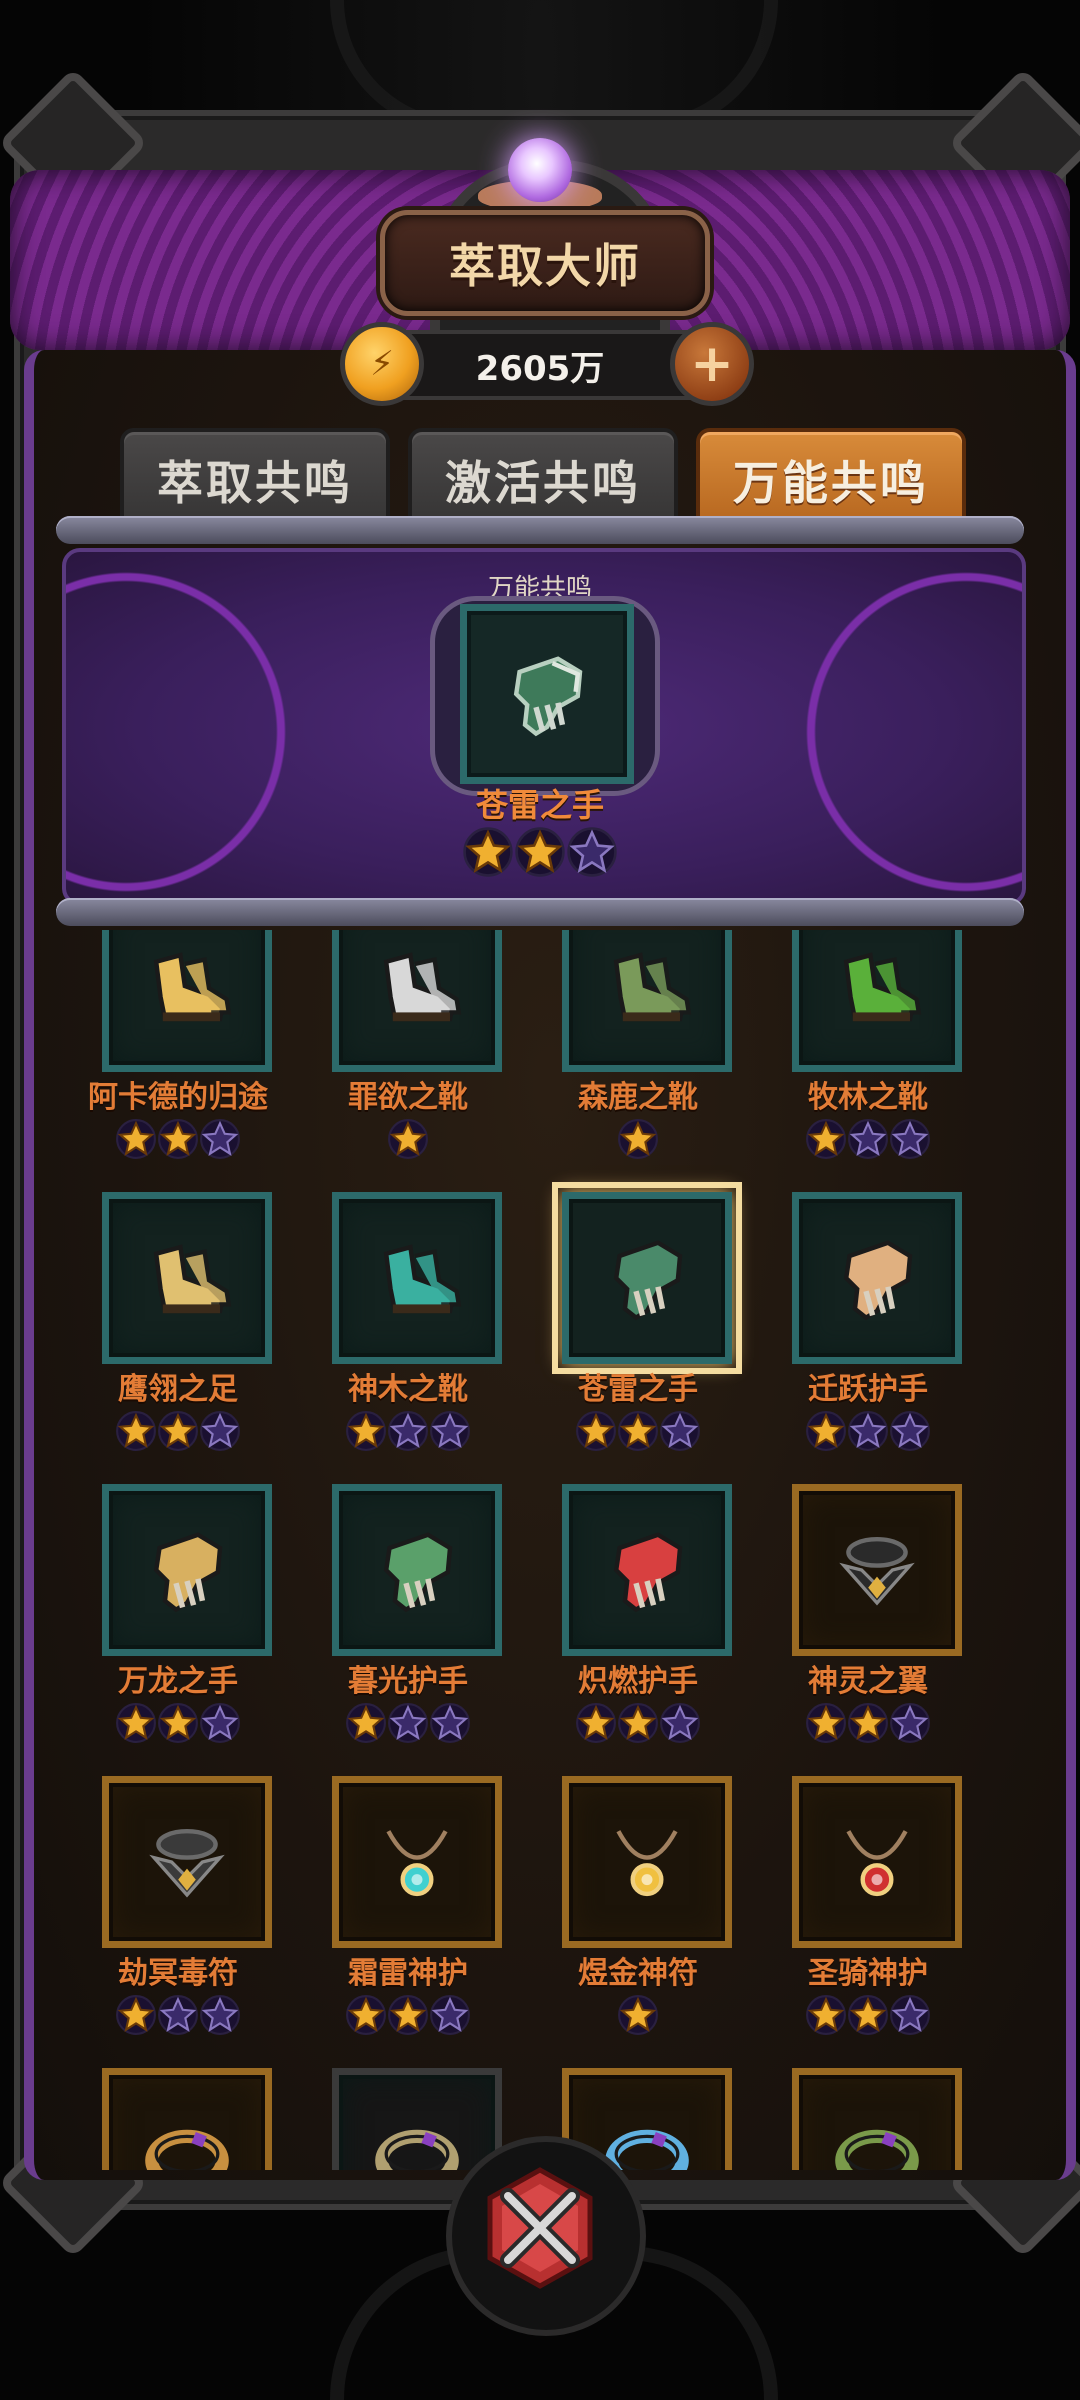 The image size is (1080, 2400). What do you see at coordinates (868, 1681) in the screenshot?
I see `item-name: 神灵之翼` at bounding box center [868, 1681].